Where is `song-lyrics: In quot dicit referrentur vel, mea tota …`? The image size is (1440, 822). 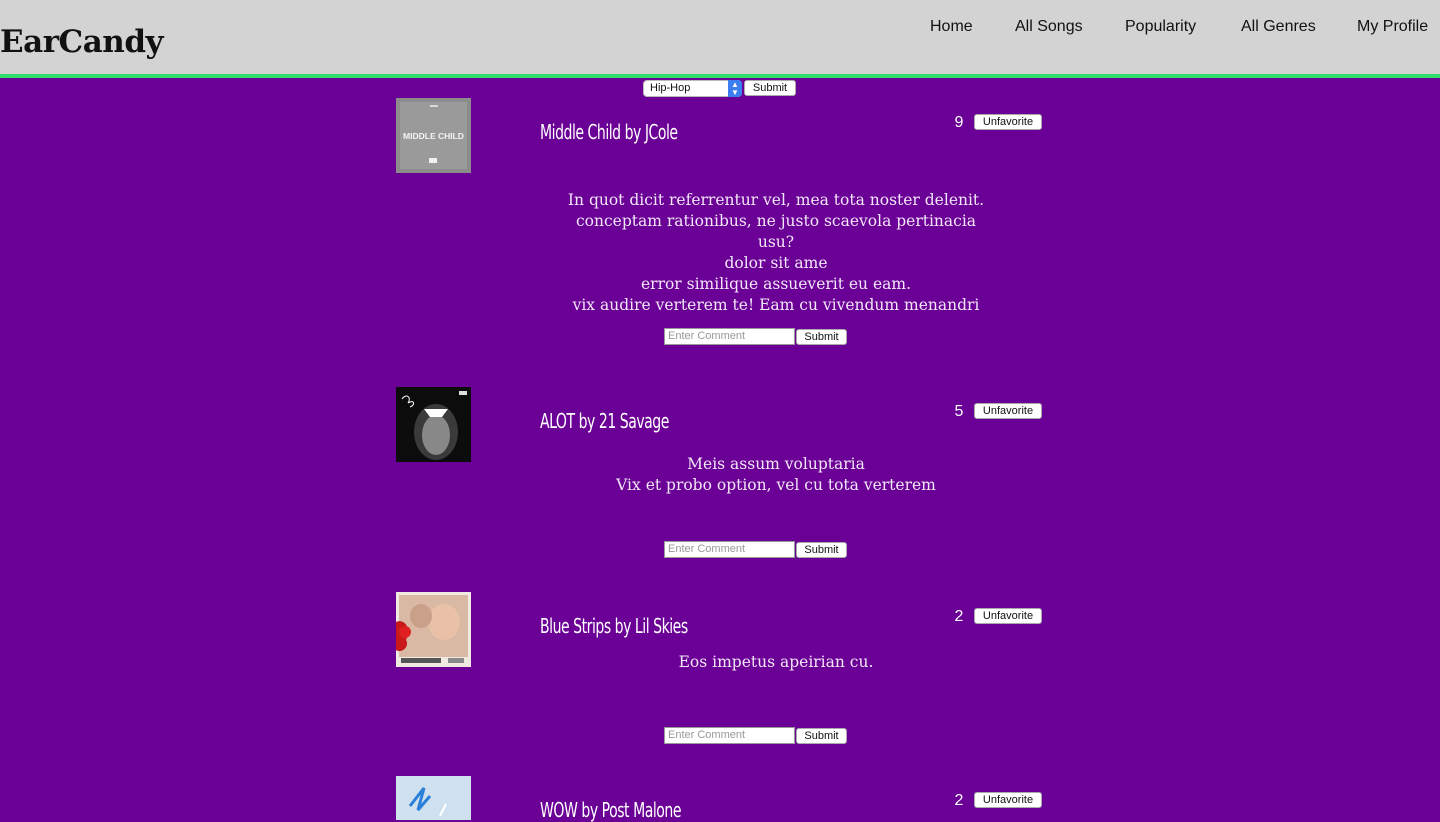
song-lyrics: In quot dicit referrentur vel, mea tota … is located at coordinates (776, 253).